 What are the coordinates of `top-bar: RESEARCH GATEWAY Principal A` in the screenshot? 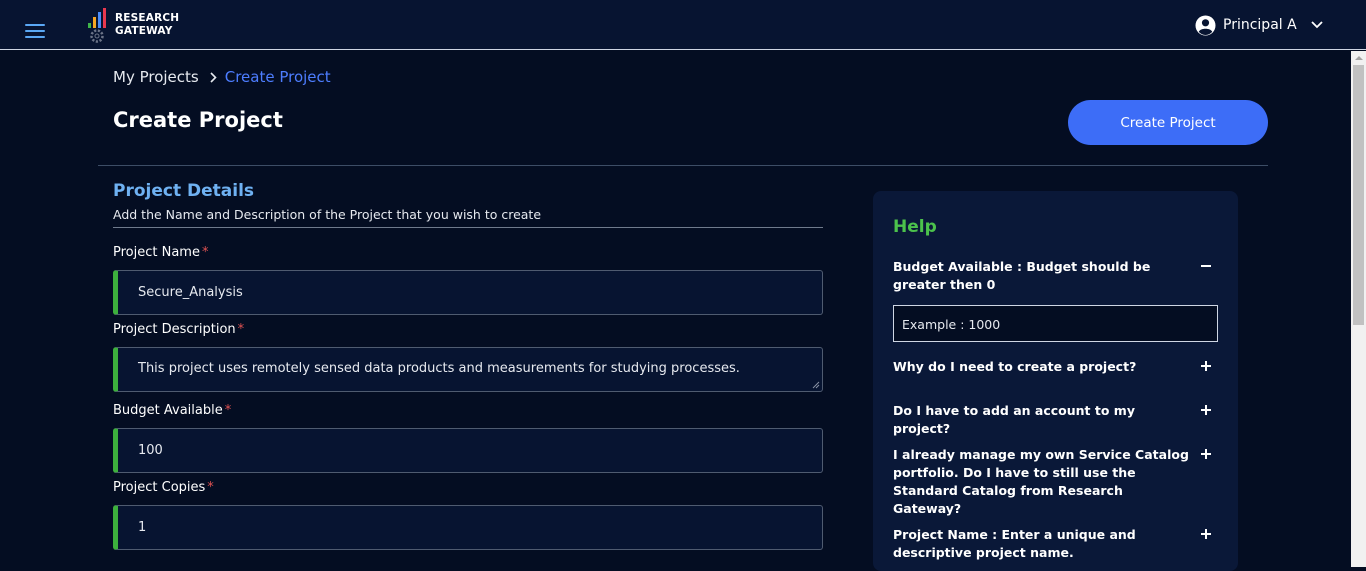 It's located at (683, 25).